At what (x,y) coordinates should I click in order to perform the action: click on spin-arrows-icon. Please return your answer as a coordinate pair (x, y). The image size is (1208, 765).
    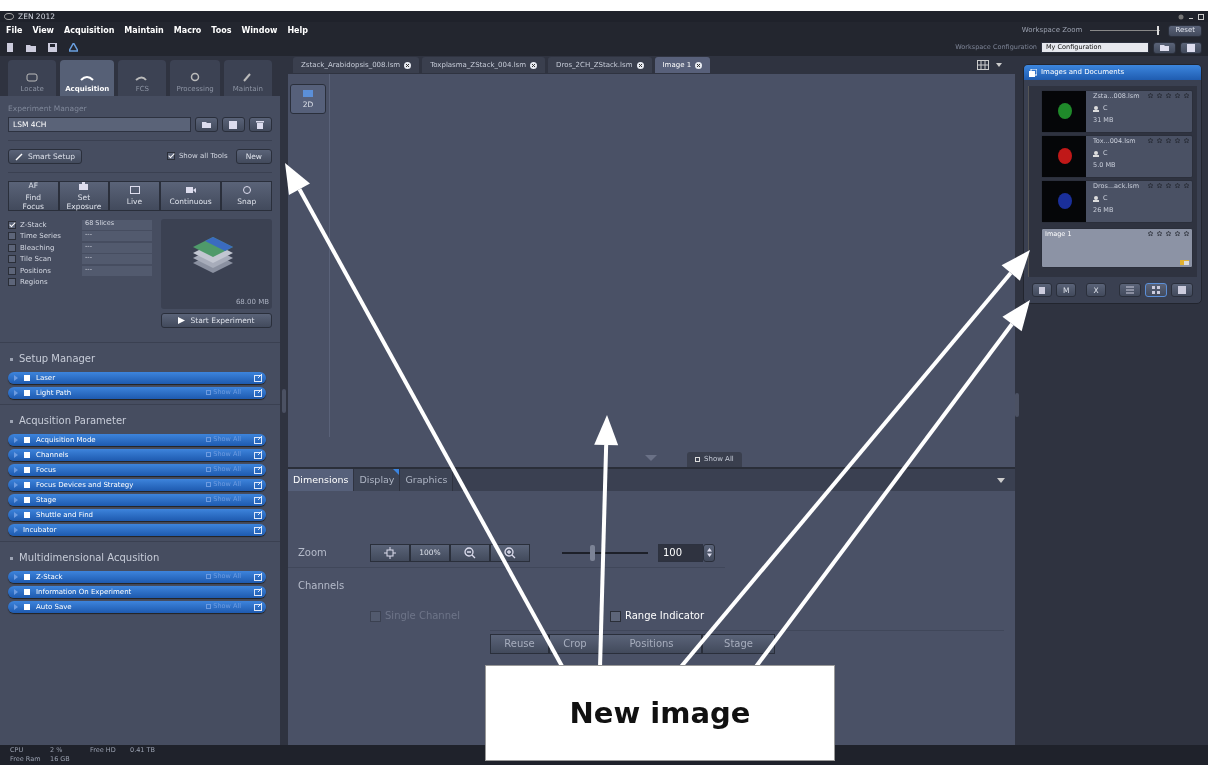
    Looking at the image, I should click on (709, 552).